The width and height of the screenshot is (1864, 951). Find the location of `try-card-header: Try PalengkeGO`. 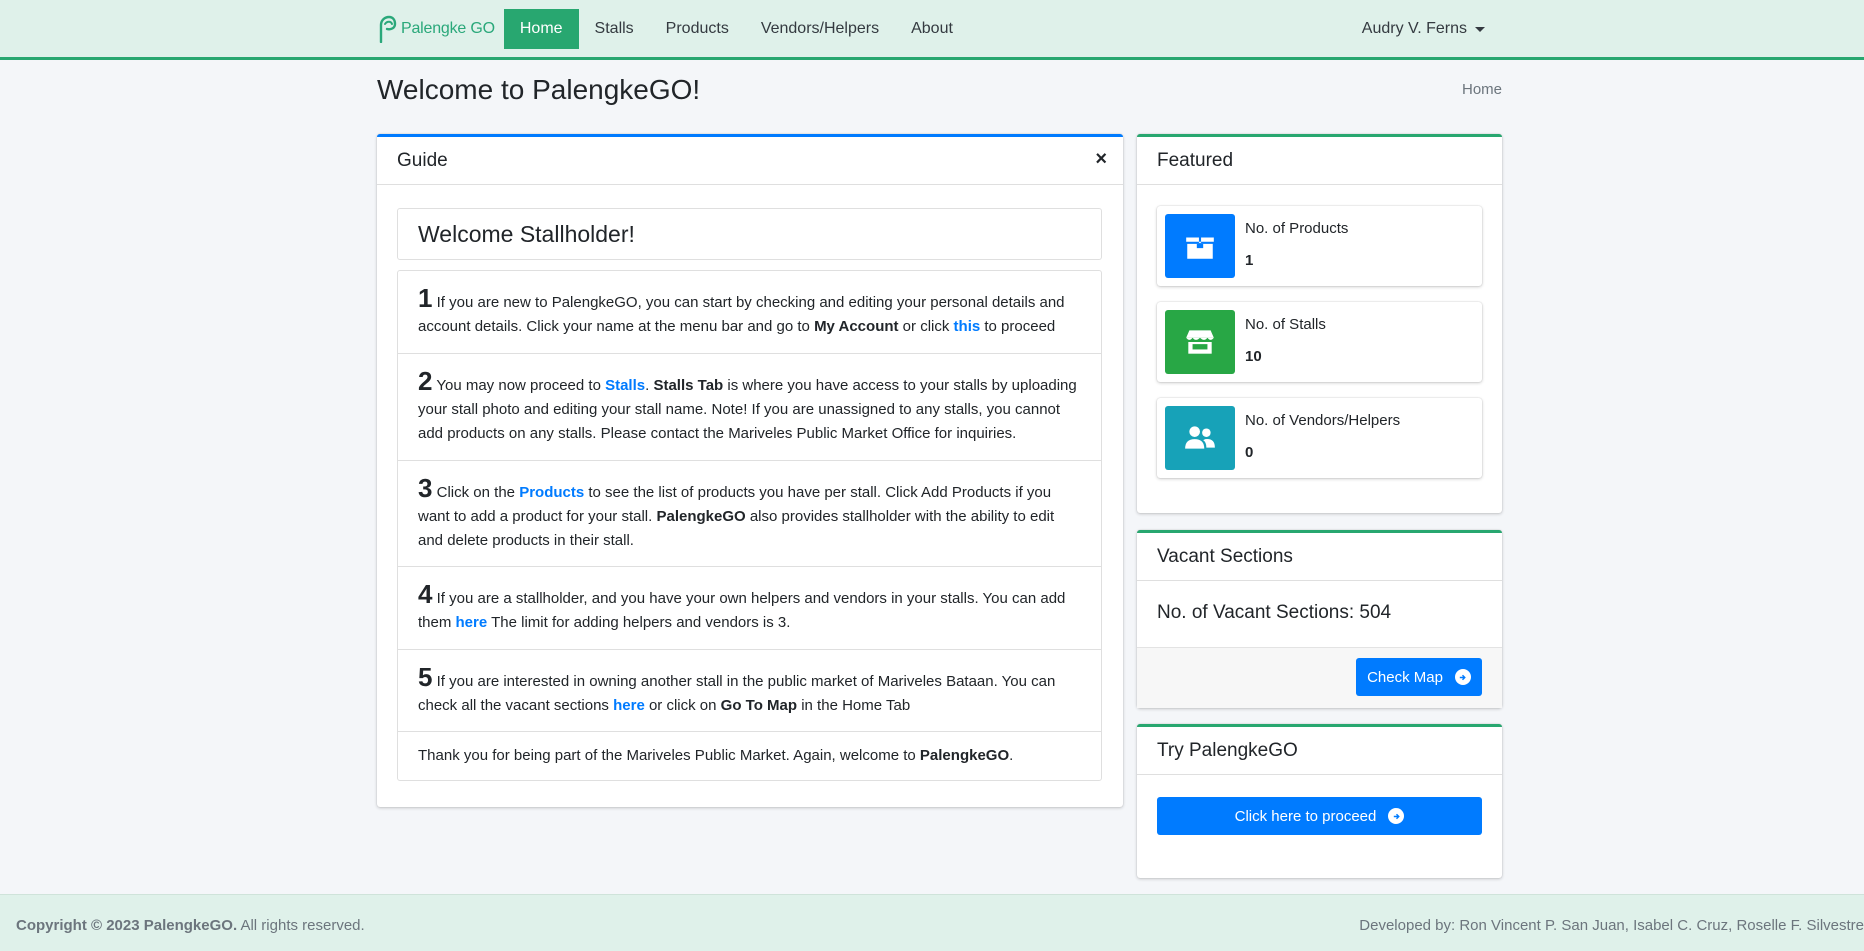

try-card-header: Try PalengkeGO is located at coordinates (1319, 751).